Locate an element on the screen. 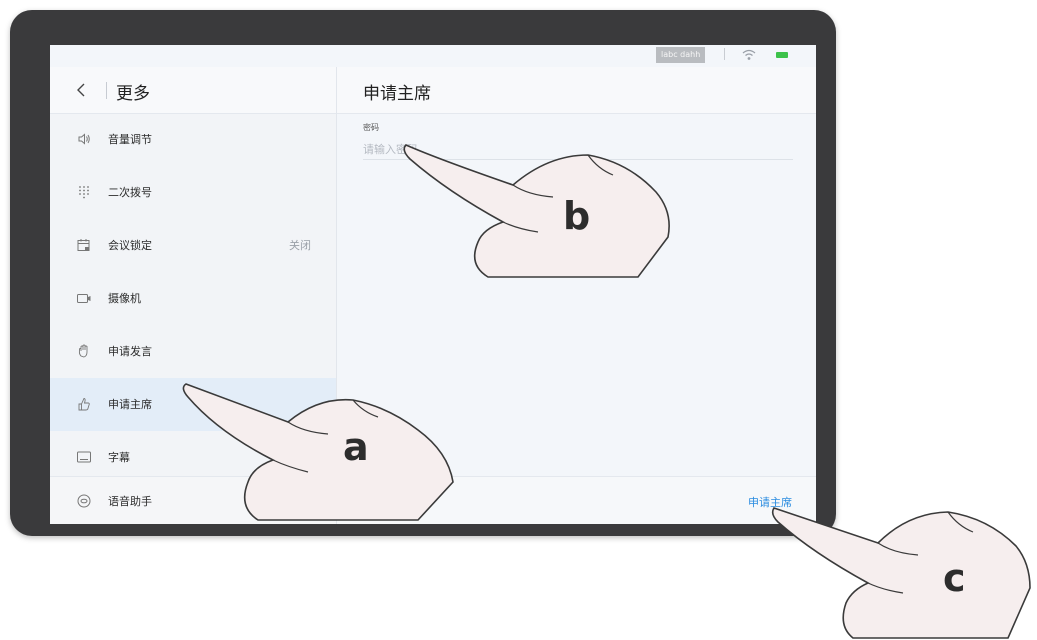 The width and height of the screenshot is (1037, 640). menu-item-label: 会议锁定 is located at coordinates (130, 245).